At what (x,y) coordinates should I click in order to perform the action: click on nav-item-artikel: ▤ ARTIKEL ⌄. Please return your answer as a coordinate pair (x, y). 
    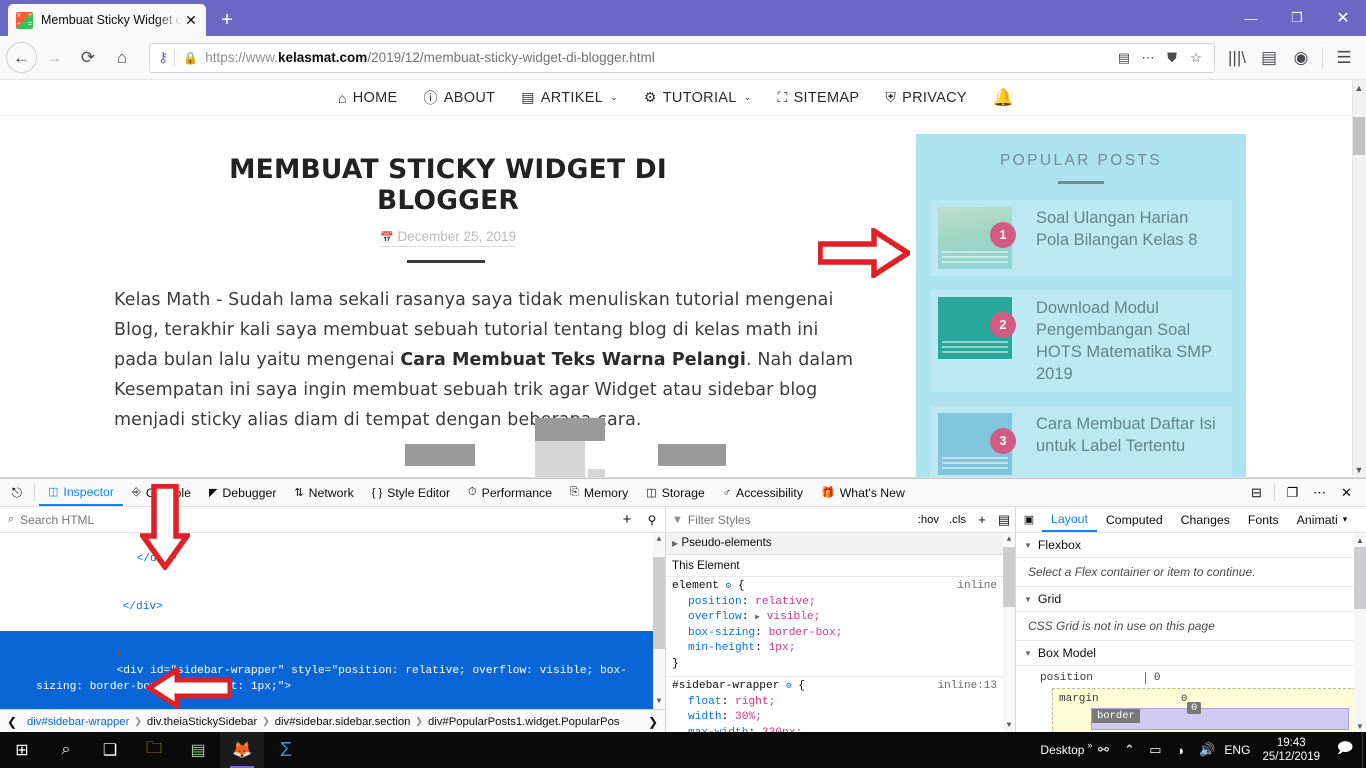
    Looking at the image, I should click on (569, 97).